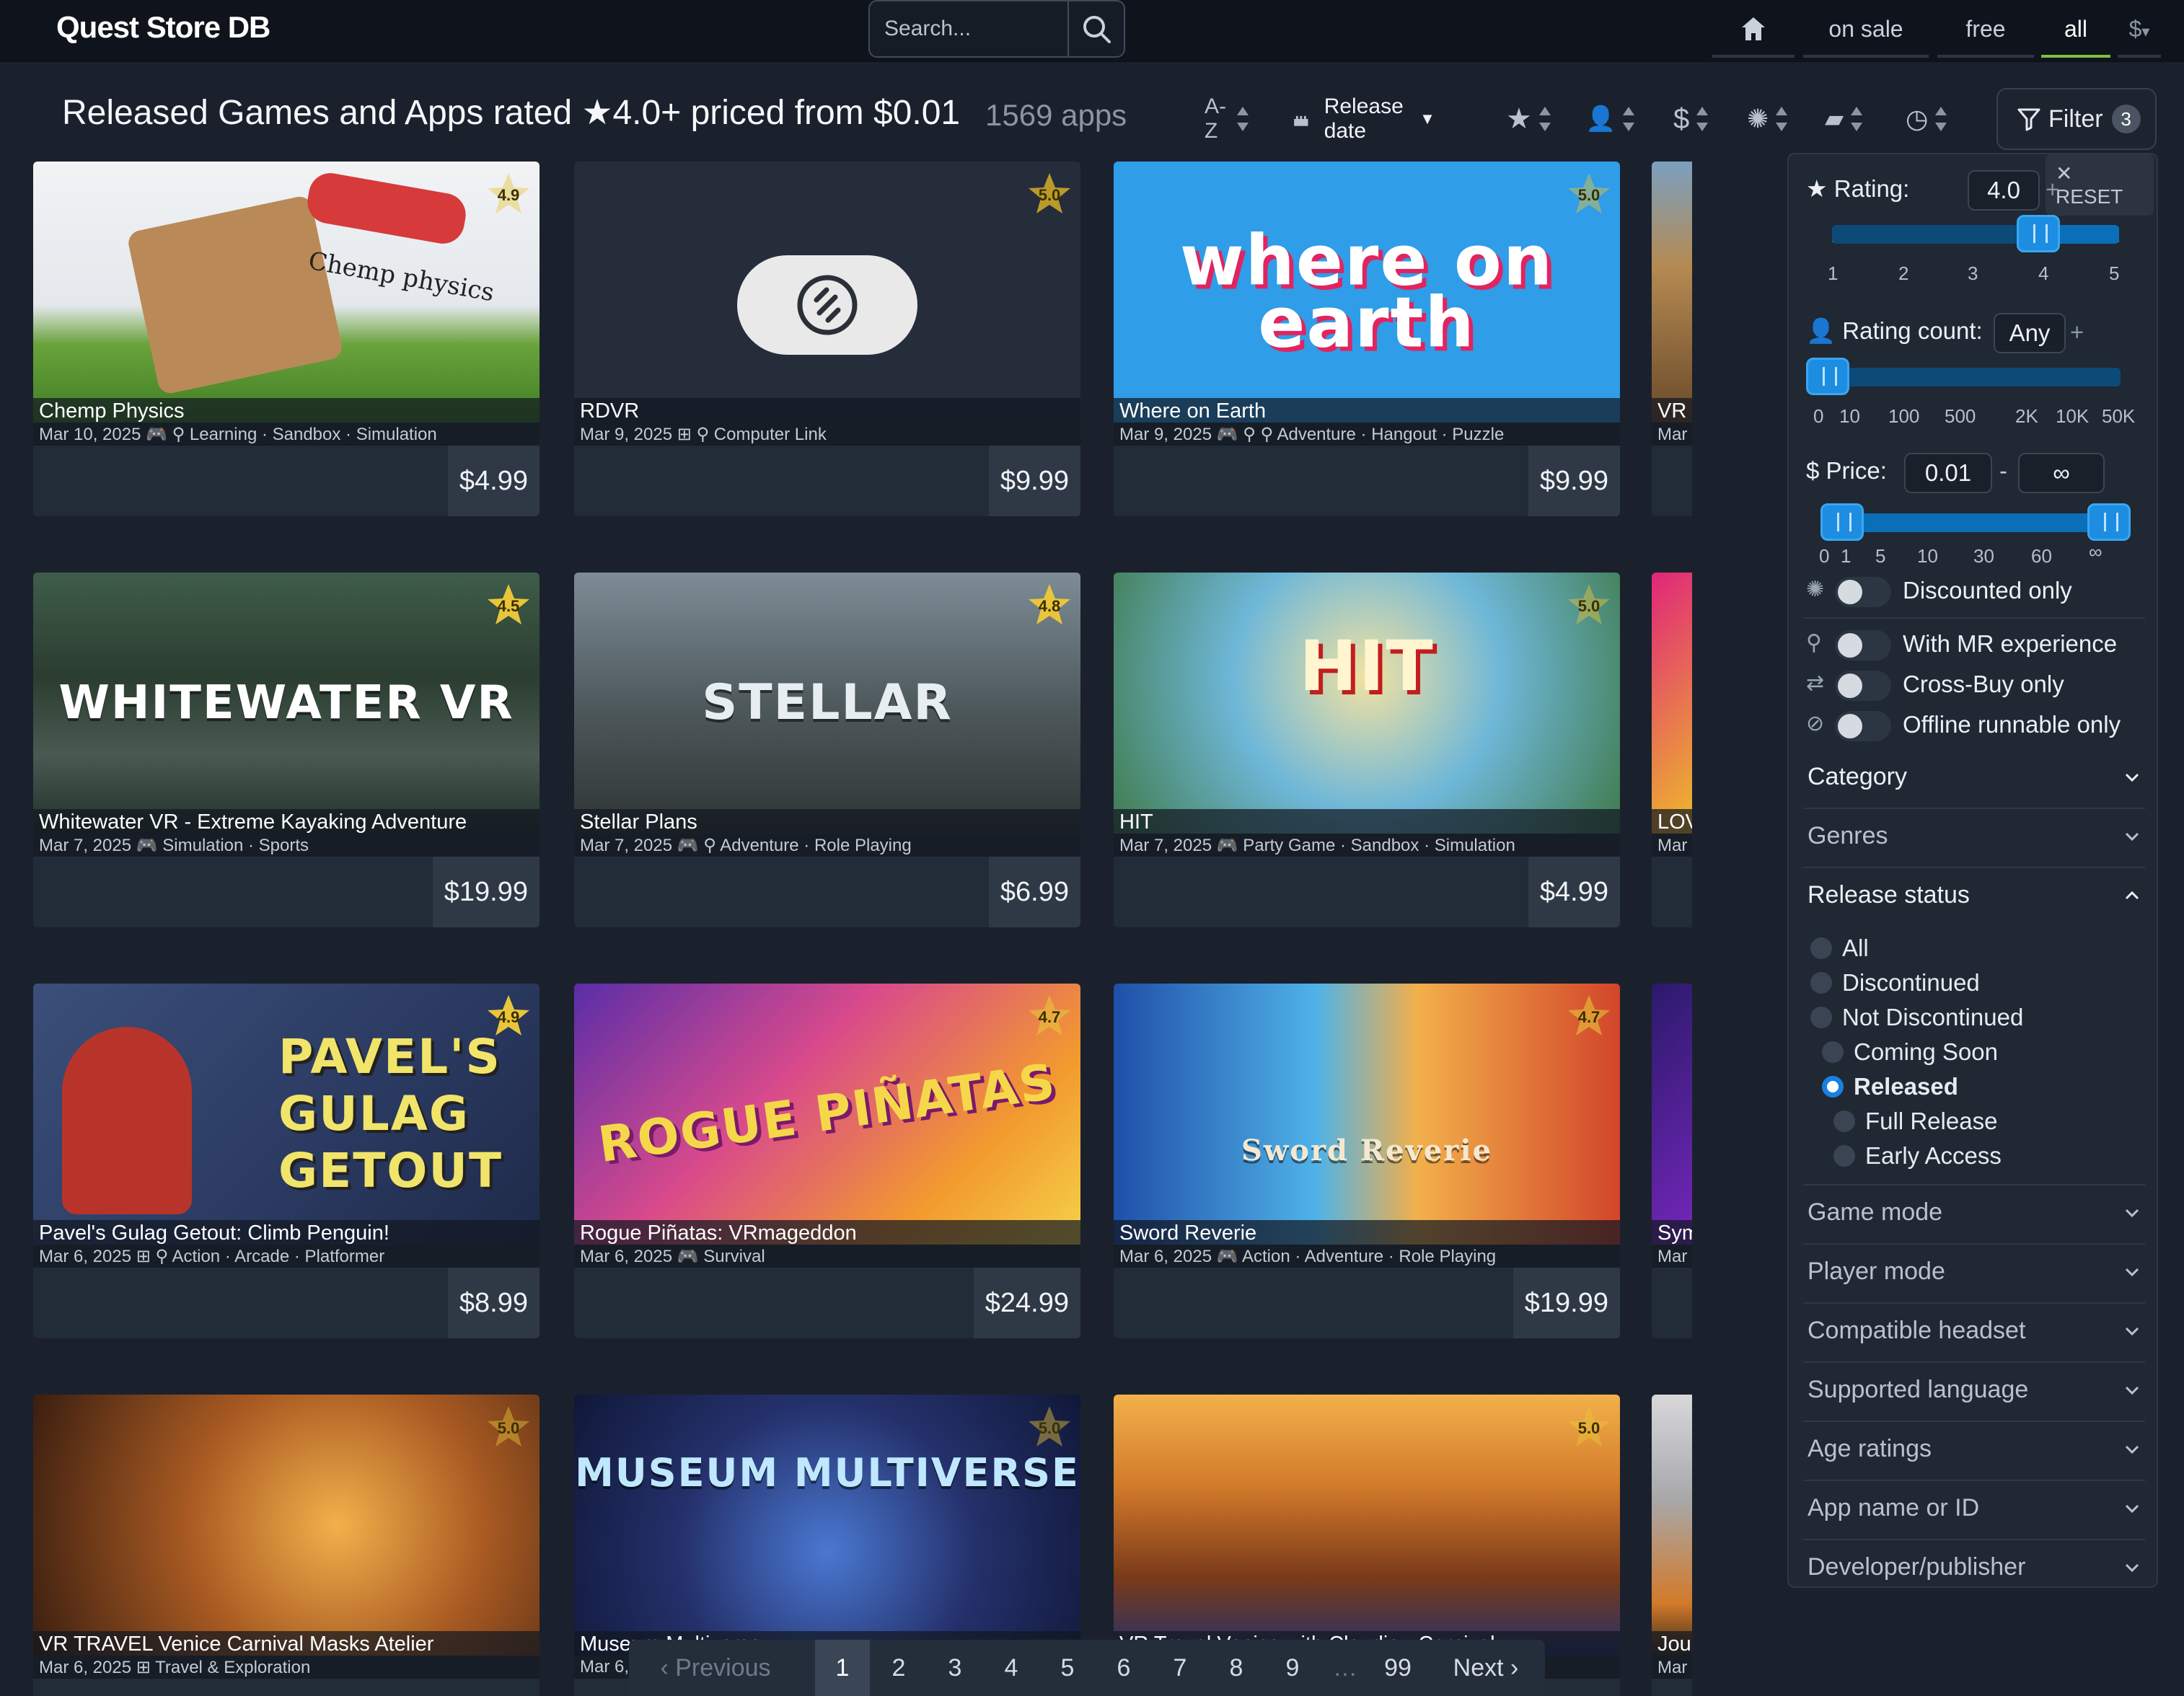  What do you see at coordinates (1927, 119) in the screenshot?
I see `sort-updated: ◷` at bounding box center [1927, 119].